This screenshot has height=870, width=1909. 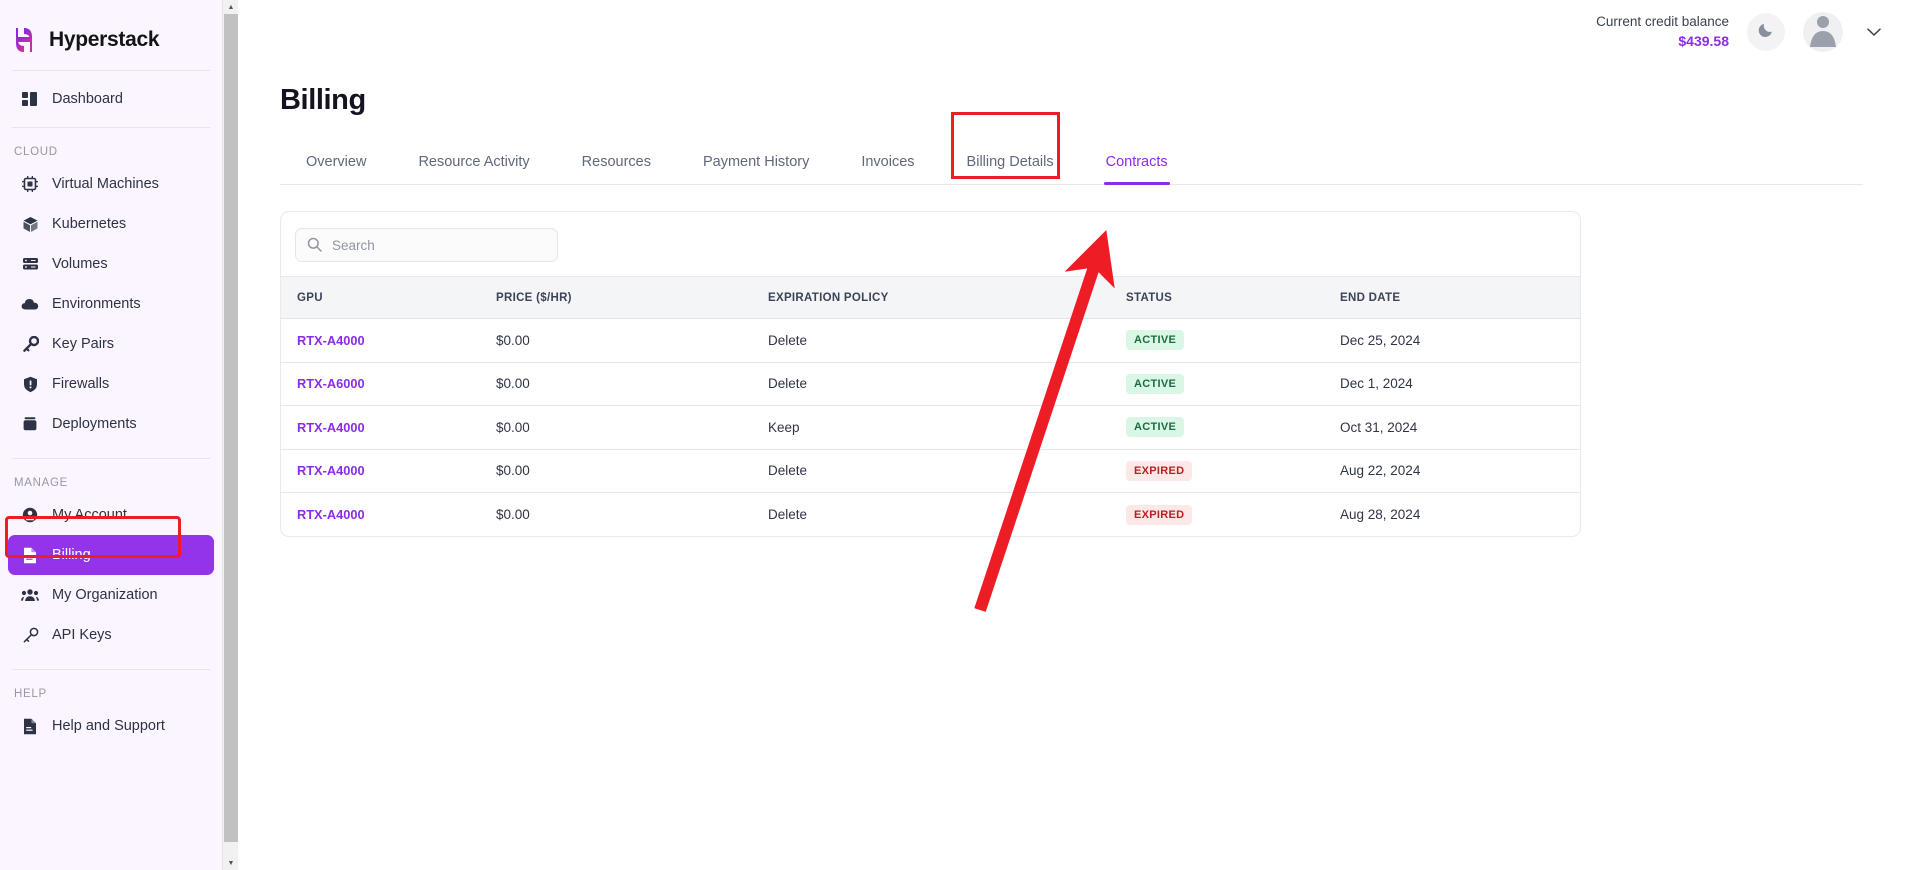 What do you see at coordinates (388, 384) in the screenshot?
I see `cell-gpu: RTX-A6000` at bounding box center [388, 384].